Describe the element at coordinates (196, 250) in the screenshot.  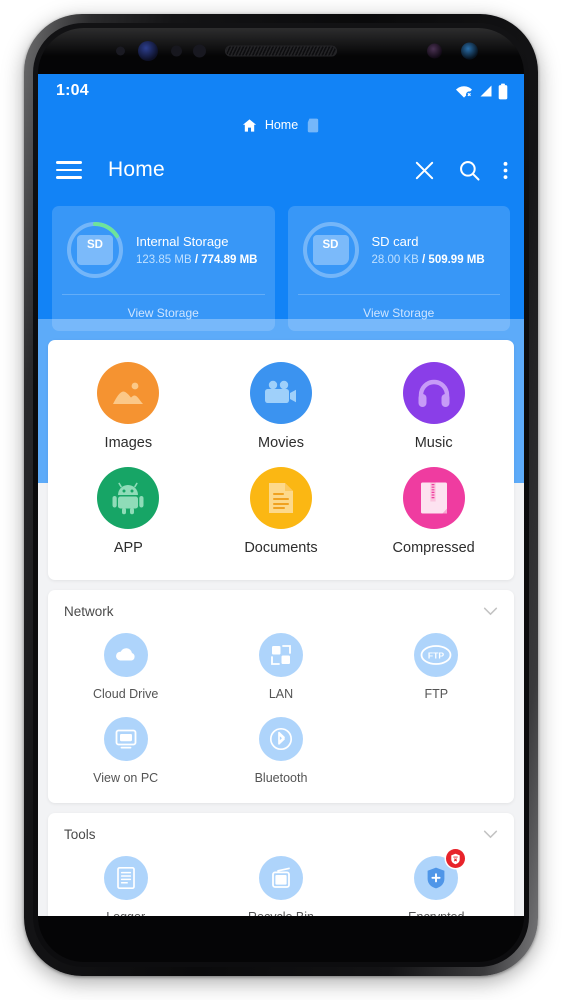
I see `storage-text-internal: Internal Storage 123.85 MB / 774.89 MB` at that location.